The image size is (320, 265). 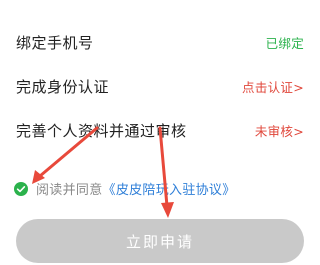 I want to click on bind-phone-label: 绑定手机号, so click(x=55, y=42).